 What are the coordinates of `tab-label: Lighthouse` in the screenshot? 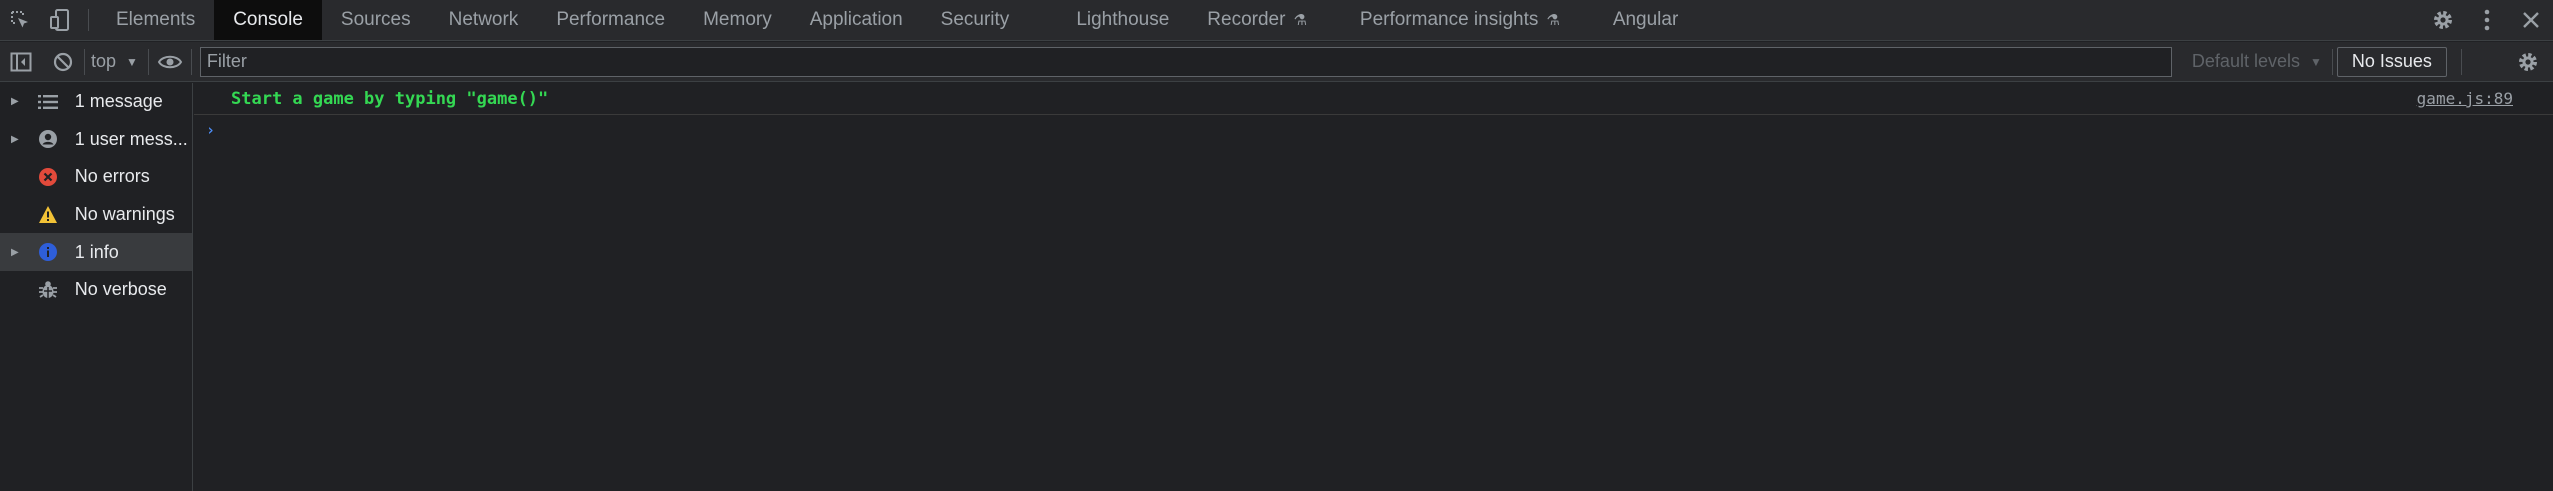 It's located at (1123, 19).